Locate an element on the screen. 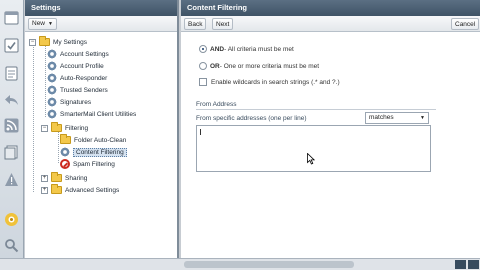  tree-item-auto-responder: Auto-Responder is located at coordinates (77, 78).